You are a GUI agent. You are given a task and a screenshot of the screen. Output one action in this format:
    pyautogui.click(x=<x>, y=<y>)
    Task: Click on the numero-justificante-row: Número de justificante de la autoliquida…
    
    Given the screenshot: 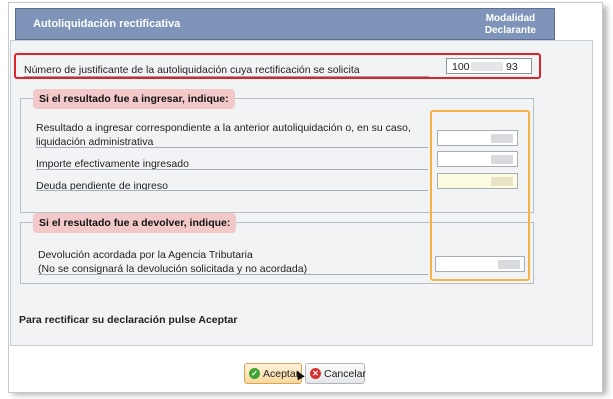 What is the action you would take?
    pyautogui.click(x=277, y=66)
    